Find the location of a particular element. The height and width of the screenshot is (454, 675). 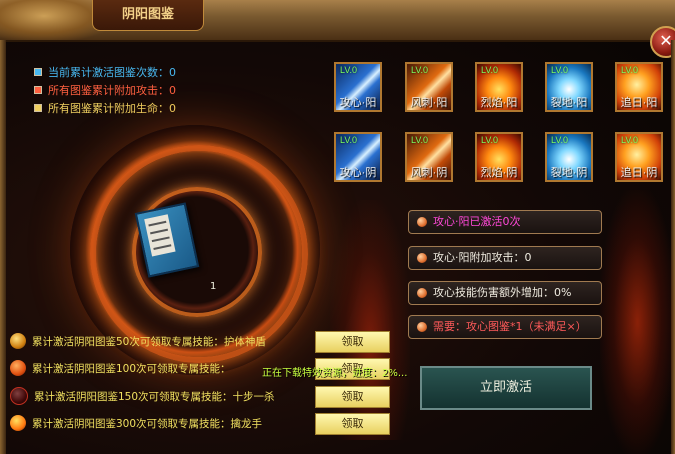

info-activated-count: 攻心·阳已激活0次 is located at coordinates (505, 222).